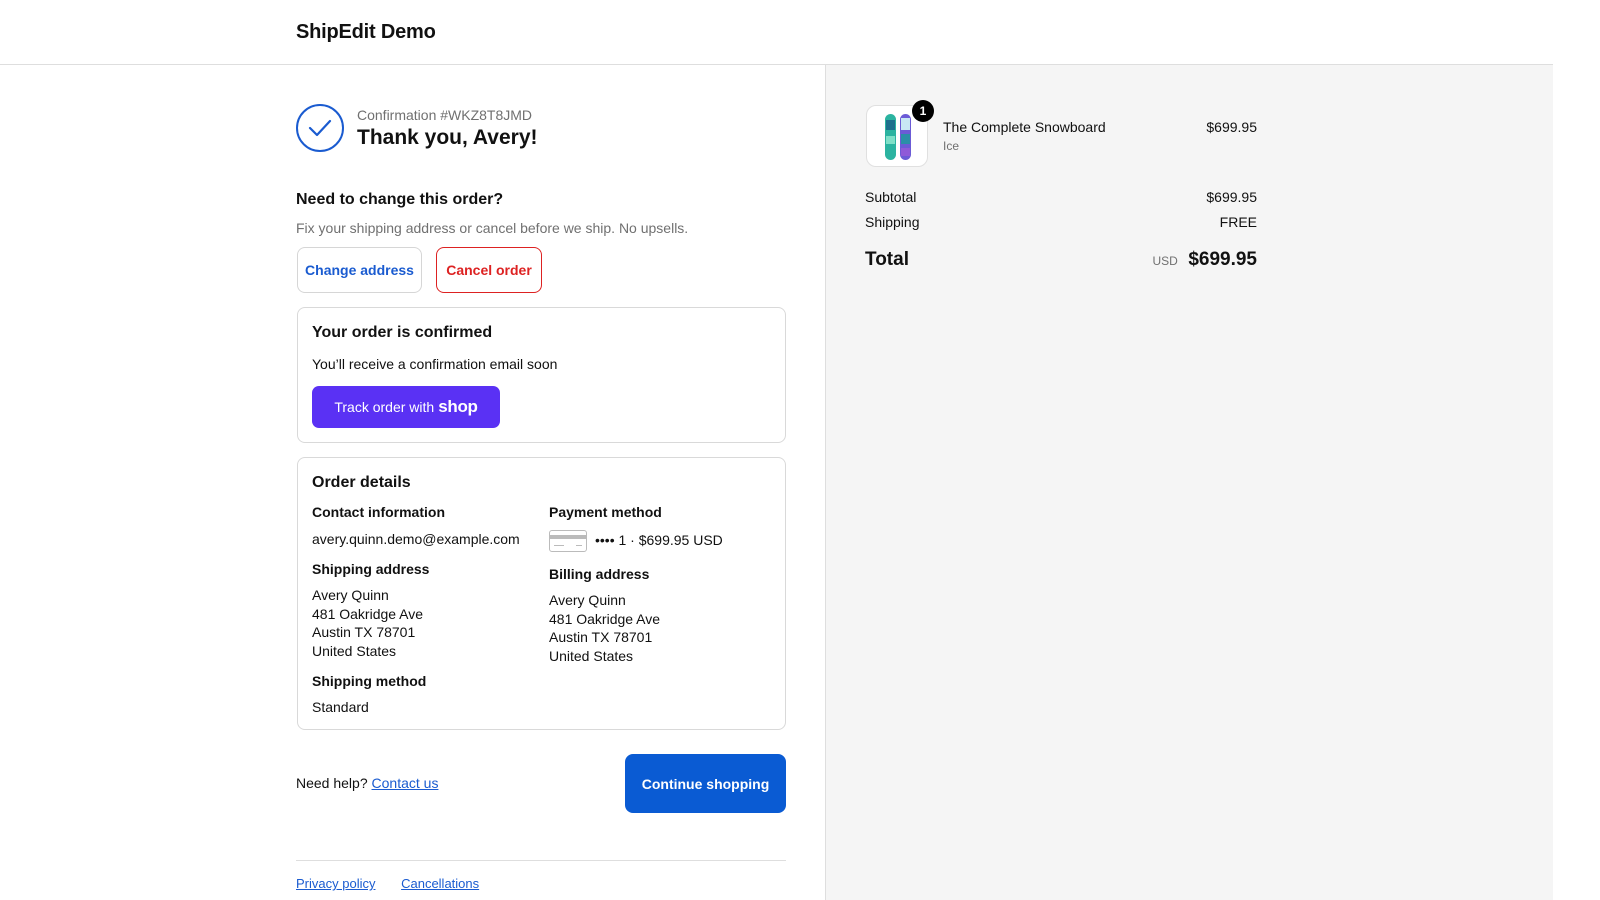 This screenshot has height=900, width=1600. I want to click on contact-us-link: Contact us, so click(405, 783).